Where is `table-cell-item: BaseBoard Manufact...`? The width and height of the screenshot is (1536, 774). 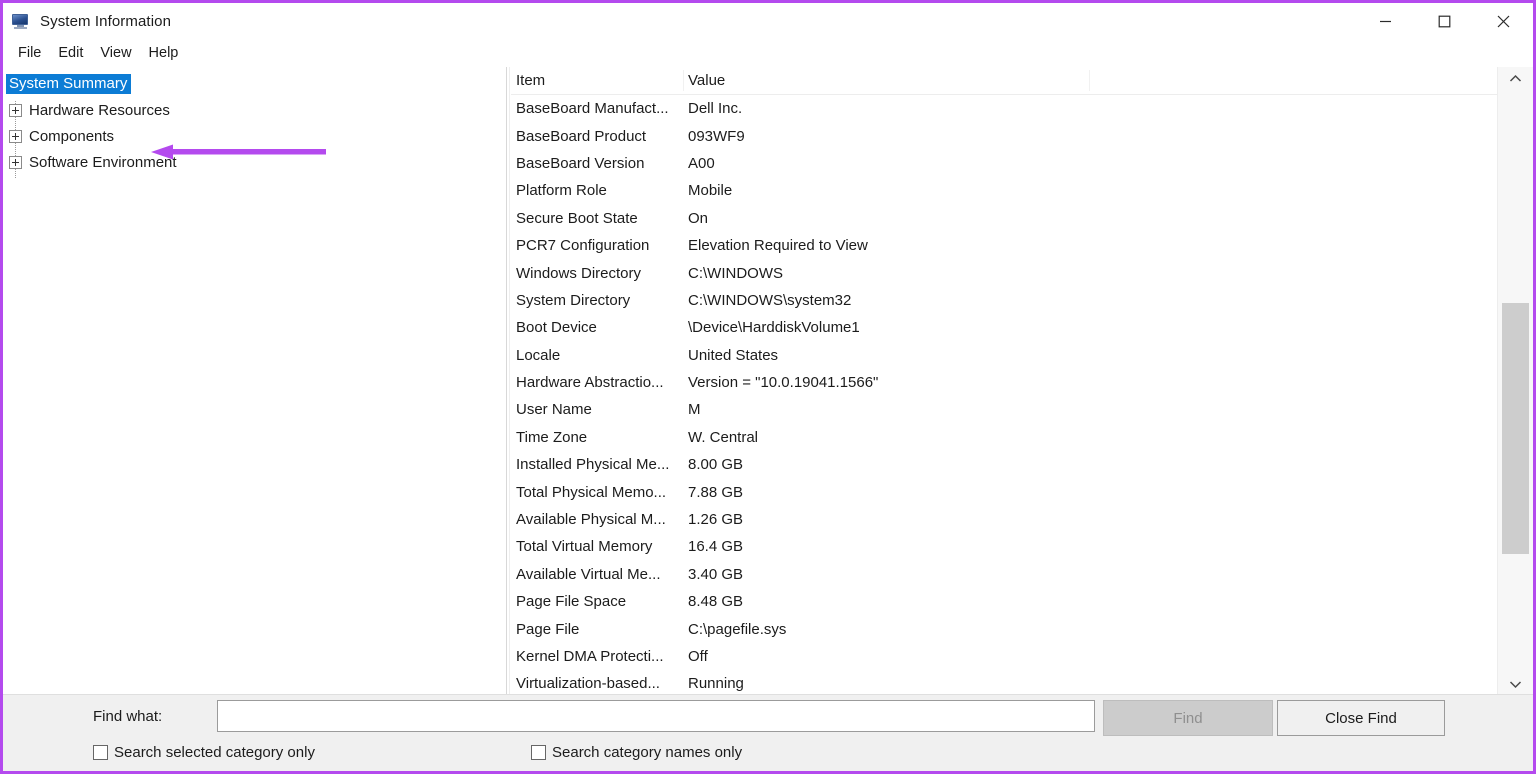
table-cell-item: BaseBoard Manufact... is located at coordinates (592, 109).